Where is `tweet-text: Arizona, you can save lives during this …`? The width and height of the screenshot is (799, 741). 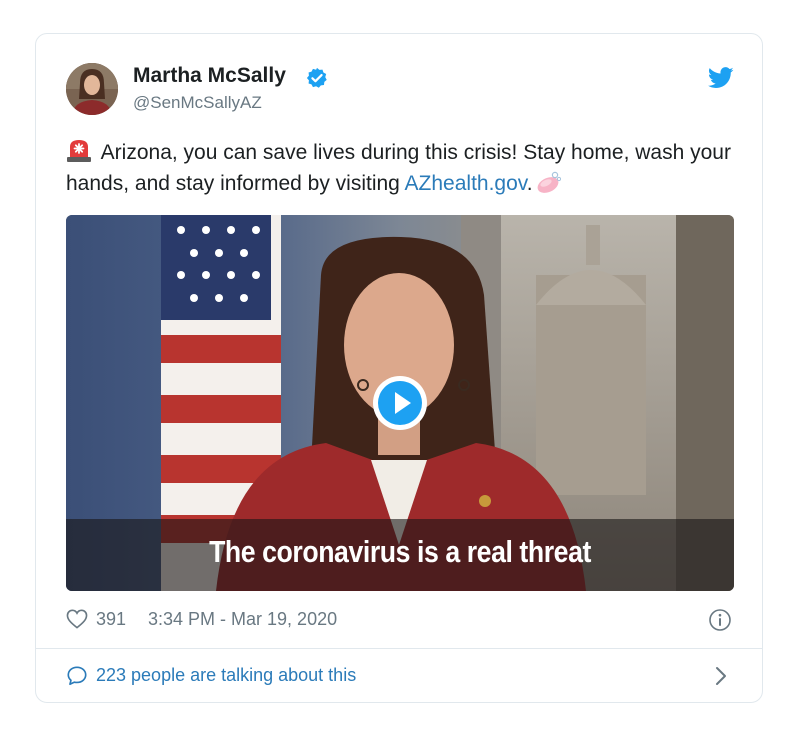 tweet-text: Arizona, you can save lives during this … is located at coordinates (406, 168).